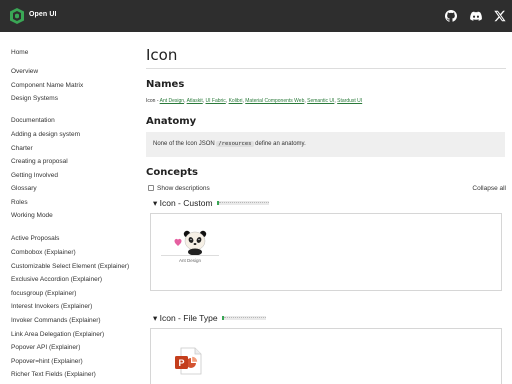 Image resolution: width=512 pixels, height=384 pixels. Describe the element at coordinates (489, 188) in the screenshot. I see `collapse-all-button: Collapse all` at that location.